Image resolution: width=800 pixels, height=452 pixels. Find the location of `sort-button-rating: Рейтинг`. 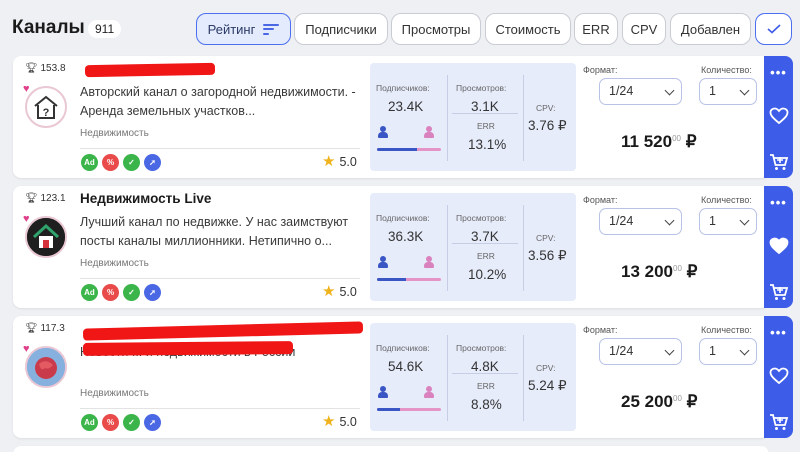

sort-button-rating: Рейтинг is located at coordinates (243, 29).